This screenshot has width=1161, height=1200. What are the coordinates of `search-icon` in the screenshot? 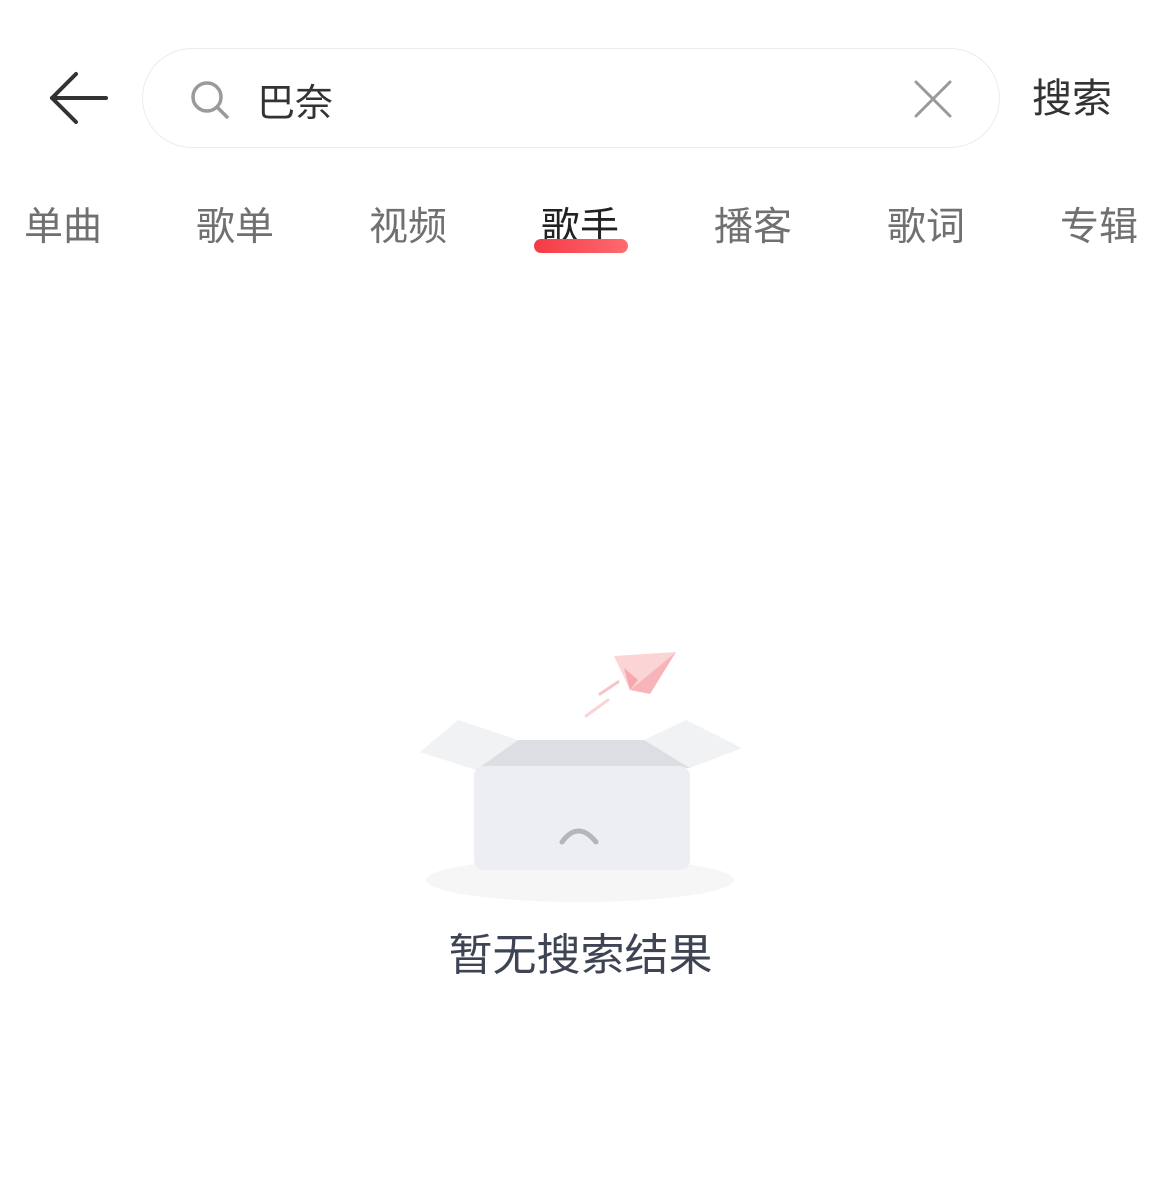 It's located at (210, 100).